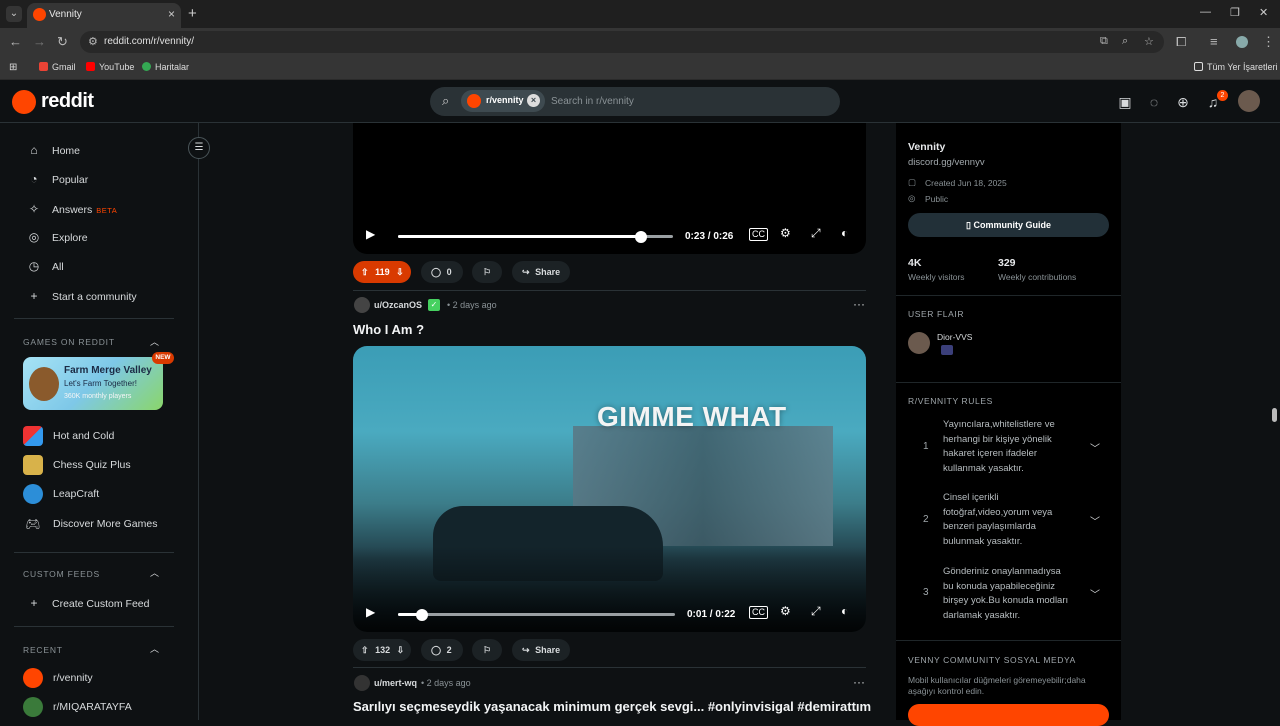 The width and height of the screenshot is (1280, 726). I want to click on page-scrollbar, so click(1274, 415).